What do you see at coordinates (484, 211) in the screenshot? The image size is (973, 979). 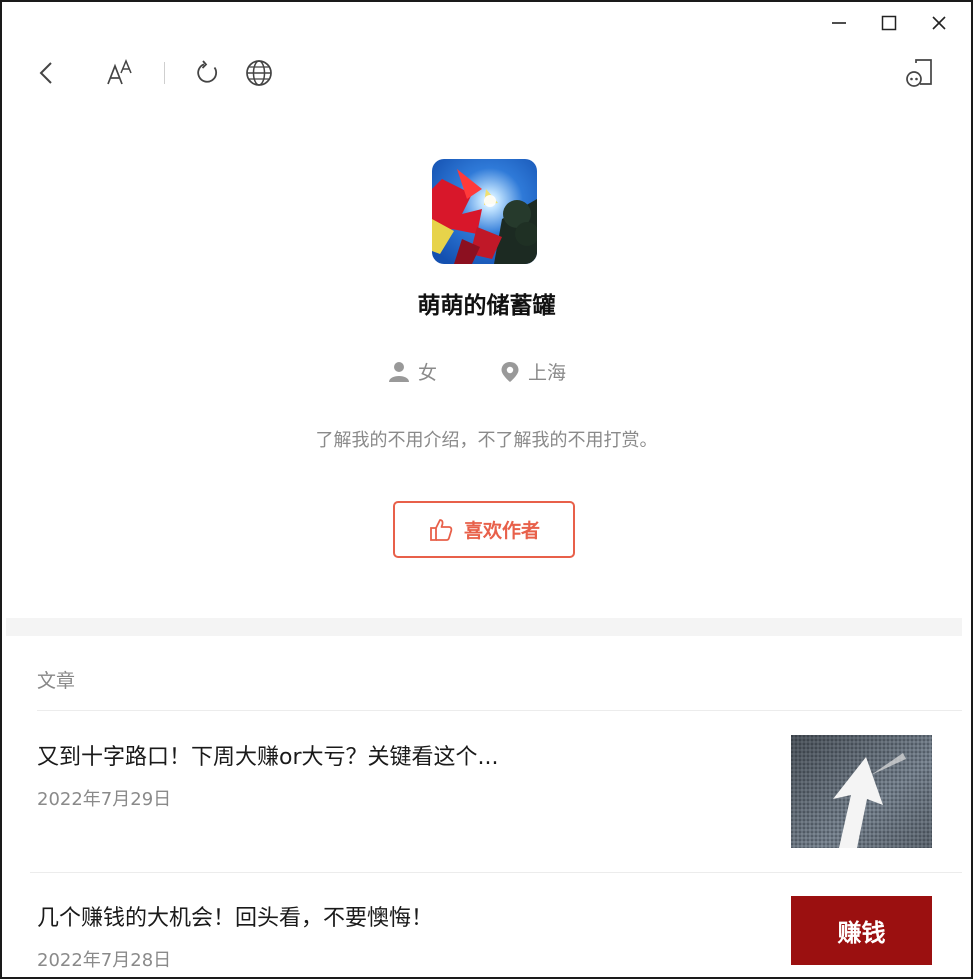 I see `avatar` at bounding box center [484, 211].